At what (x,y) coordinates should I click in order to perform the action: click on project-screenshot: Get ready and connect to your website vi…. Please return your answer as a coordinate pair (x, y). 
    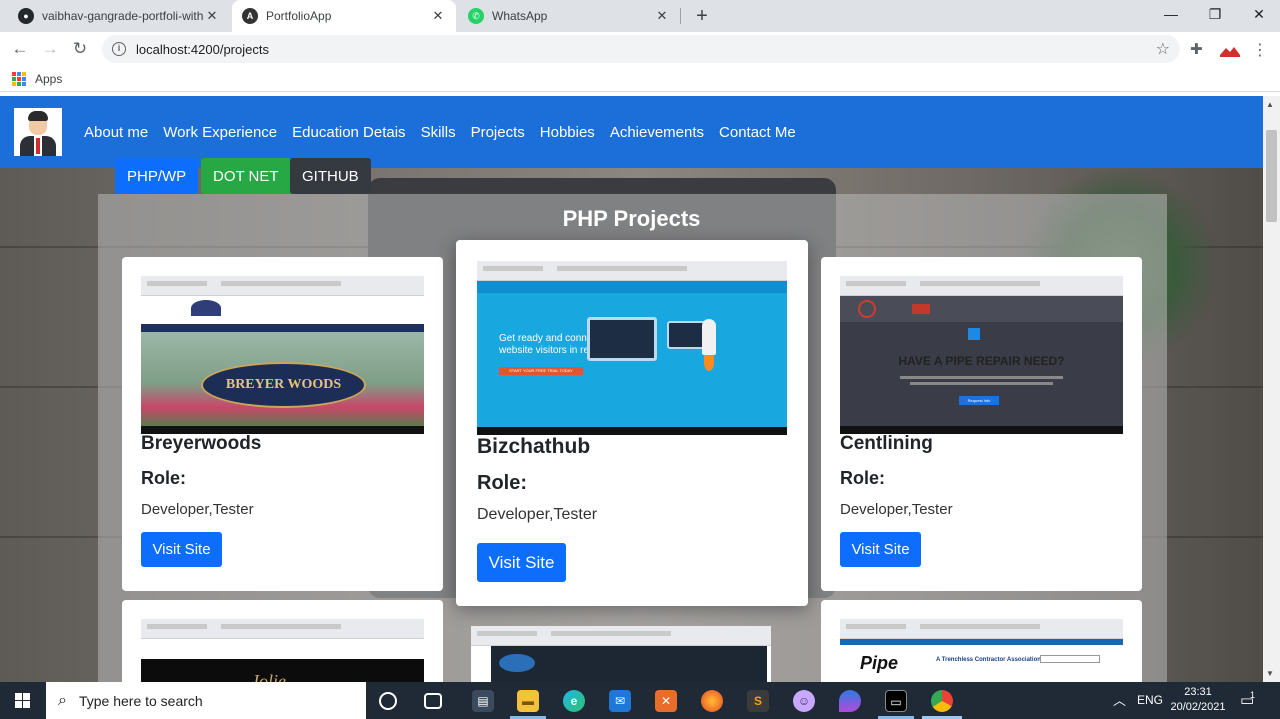
    Looking at the image, I should click on (632, 348).